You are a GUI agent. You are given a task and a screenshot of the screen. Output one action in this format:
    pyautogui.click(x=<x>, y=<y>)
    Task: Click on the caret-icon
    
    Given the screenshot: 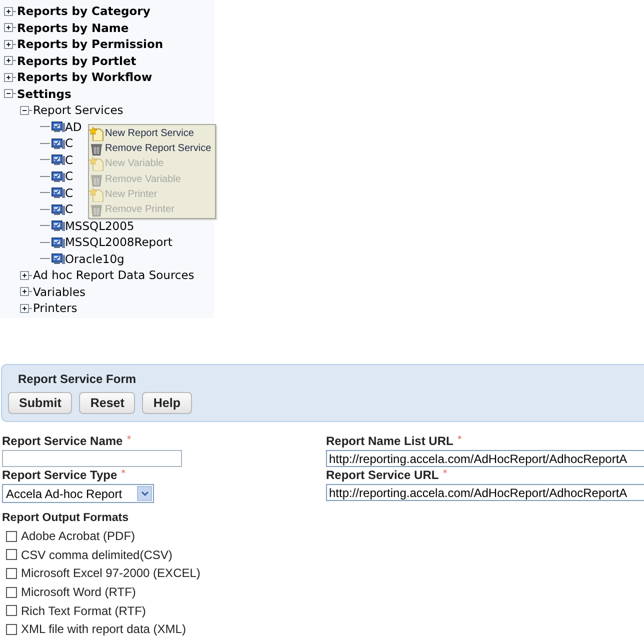 What is the action you would take?
    pyautogui.click(x=144, y=493)
    